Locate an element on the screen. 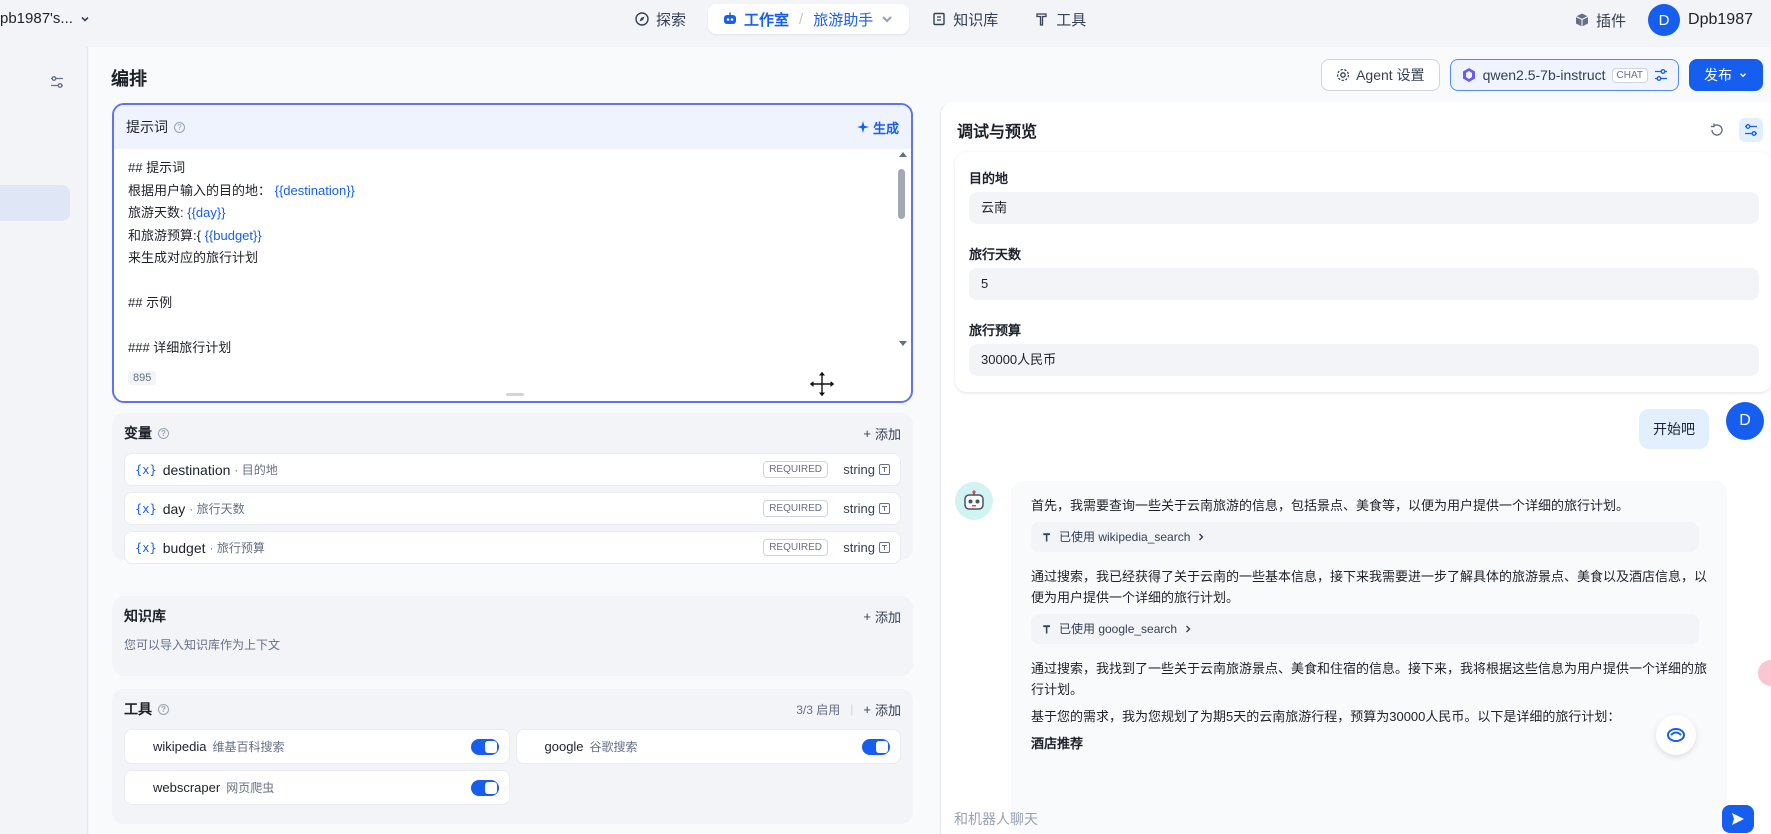 The image size is (1771, 834). destination-input: 云南 is located at coordinates (1364, 208).